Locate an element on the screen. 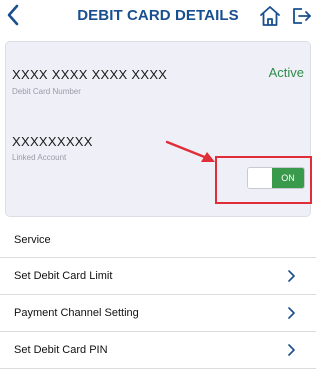 Image resolution: width=320 pixels, height=381 pixels. menu-item-set-debit-card-pin: Set Debit Card PIN is located at coordinates (158, 350).